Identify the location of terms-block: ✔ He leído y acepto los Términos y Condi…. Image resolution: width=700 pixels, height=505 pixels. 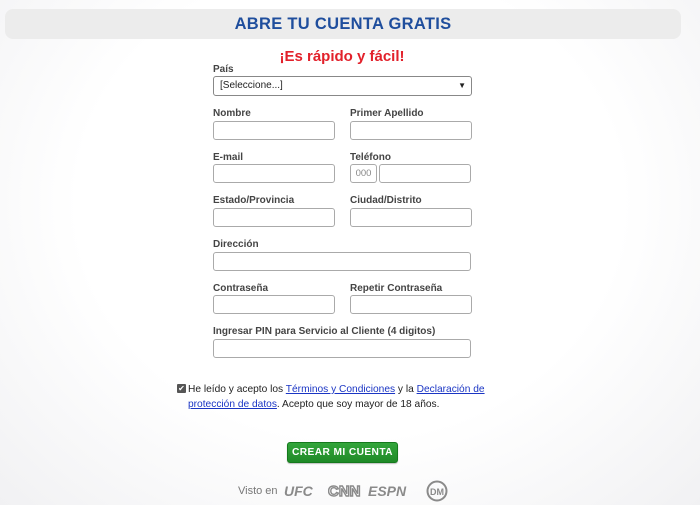
(349, 397).